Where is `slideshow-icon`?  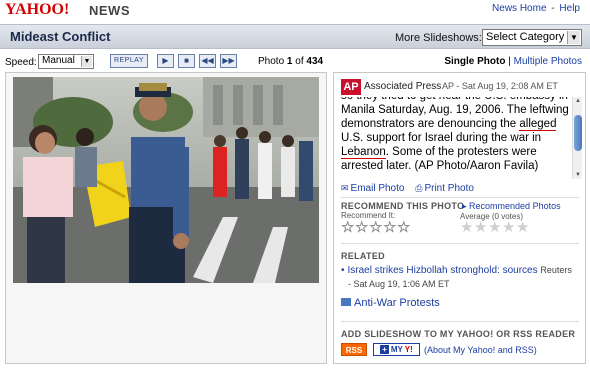
slideshow-icon is located at coordinates (346, 302).